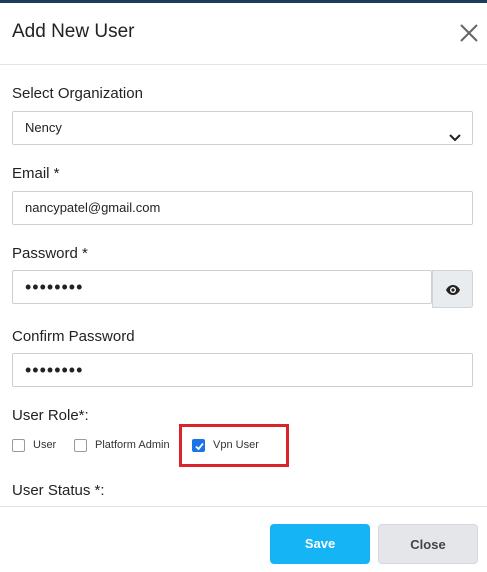 The image size is (487, 572). I want to click on organization-select: Nency, so click(242, 128).